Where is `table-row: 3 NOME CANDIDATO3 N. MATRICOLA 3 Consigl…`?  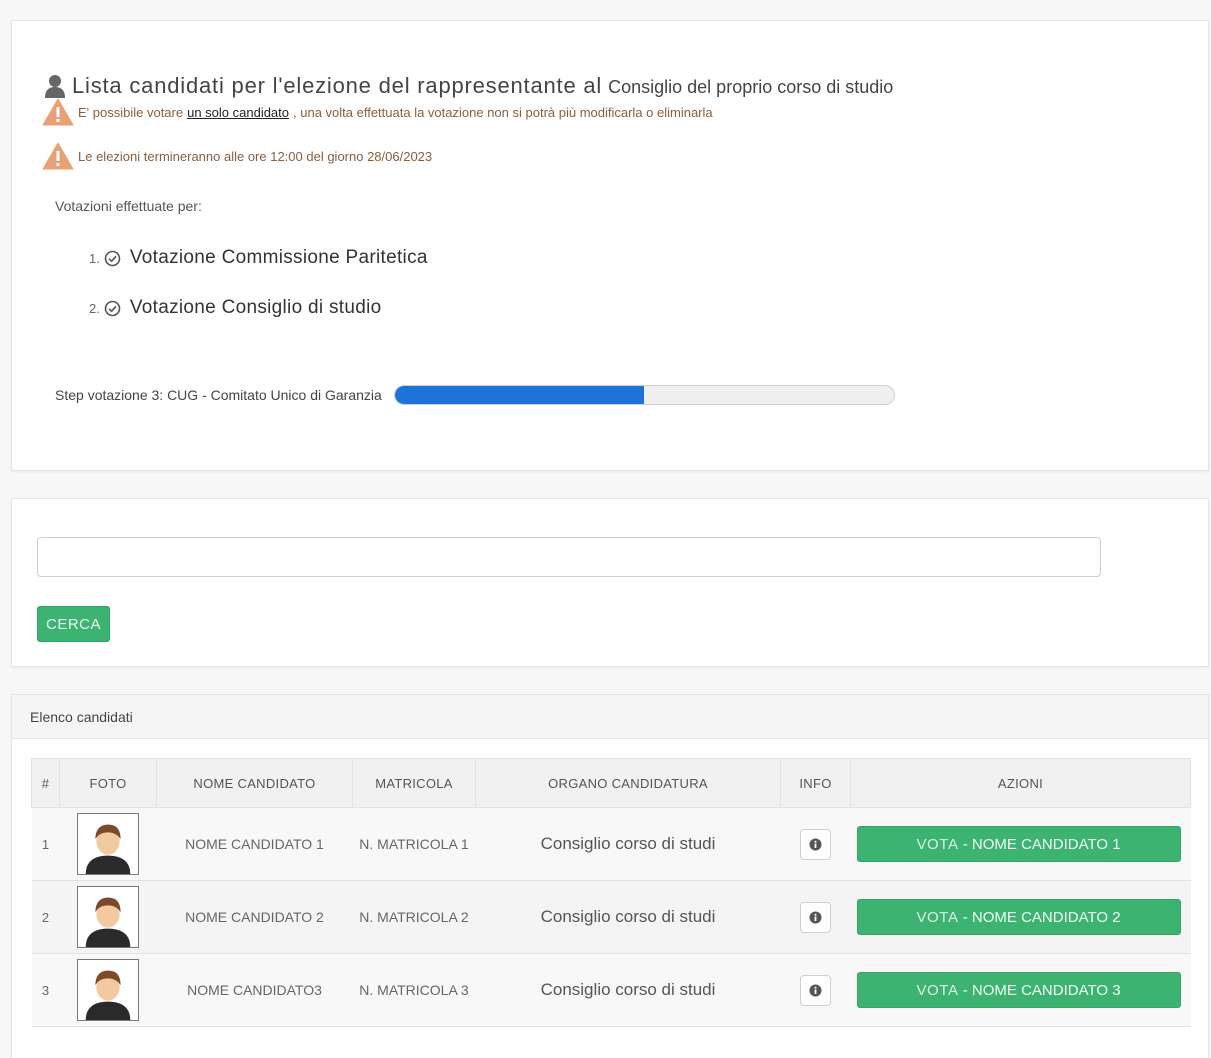 table-row: 3 NOME CANDIDATO3 N. MATRICOLA 3 Consigl… is located at coordinates (611, 990).